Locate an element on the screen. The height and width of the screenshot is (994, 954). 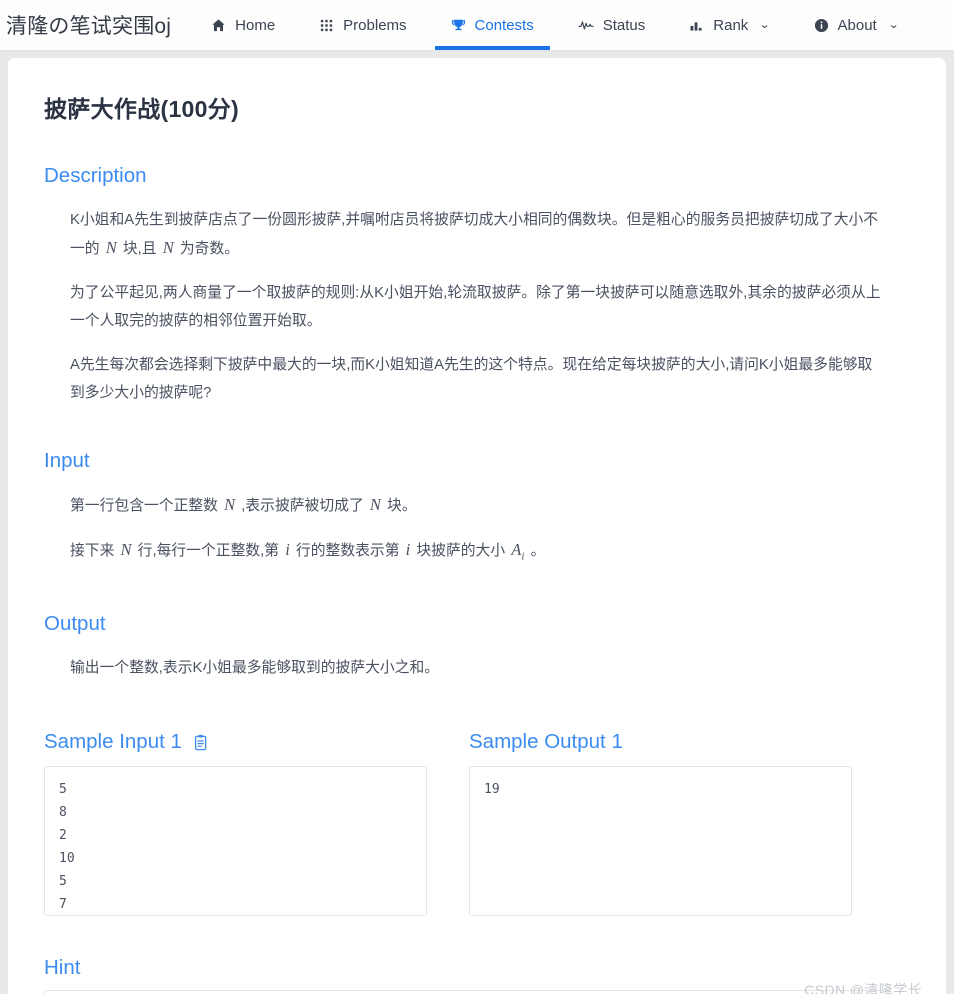
text-fragment: 第一行包含一个正整数 is located at coordinates (144, 506).